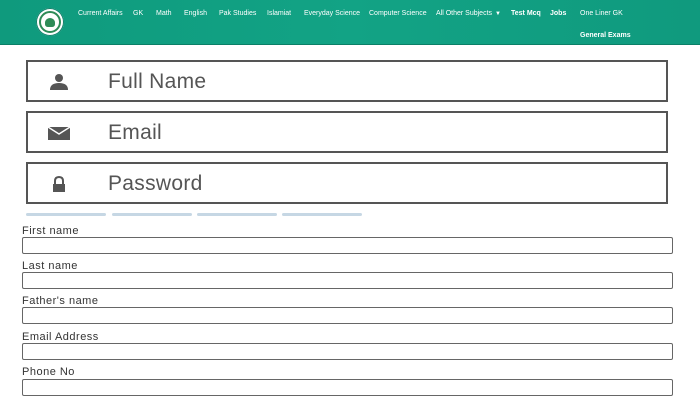 The height and width of the screenshot is (400, 700). Describe the element at coordinates (135, 132) in the screenshot. I see `email-placeholder: Email` at that location.